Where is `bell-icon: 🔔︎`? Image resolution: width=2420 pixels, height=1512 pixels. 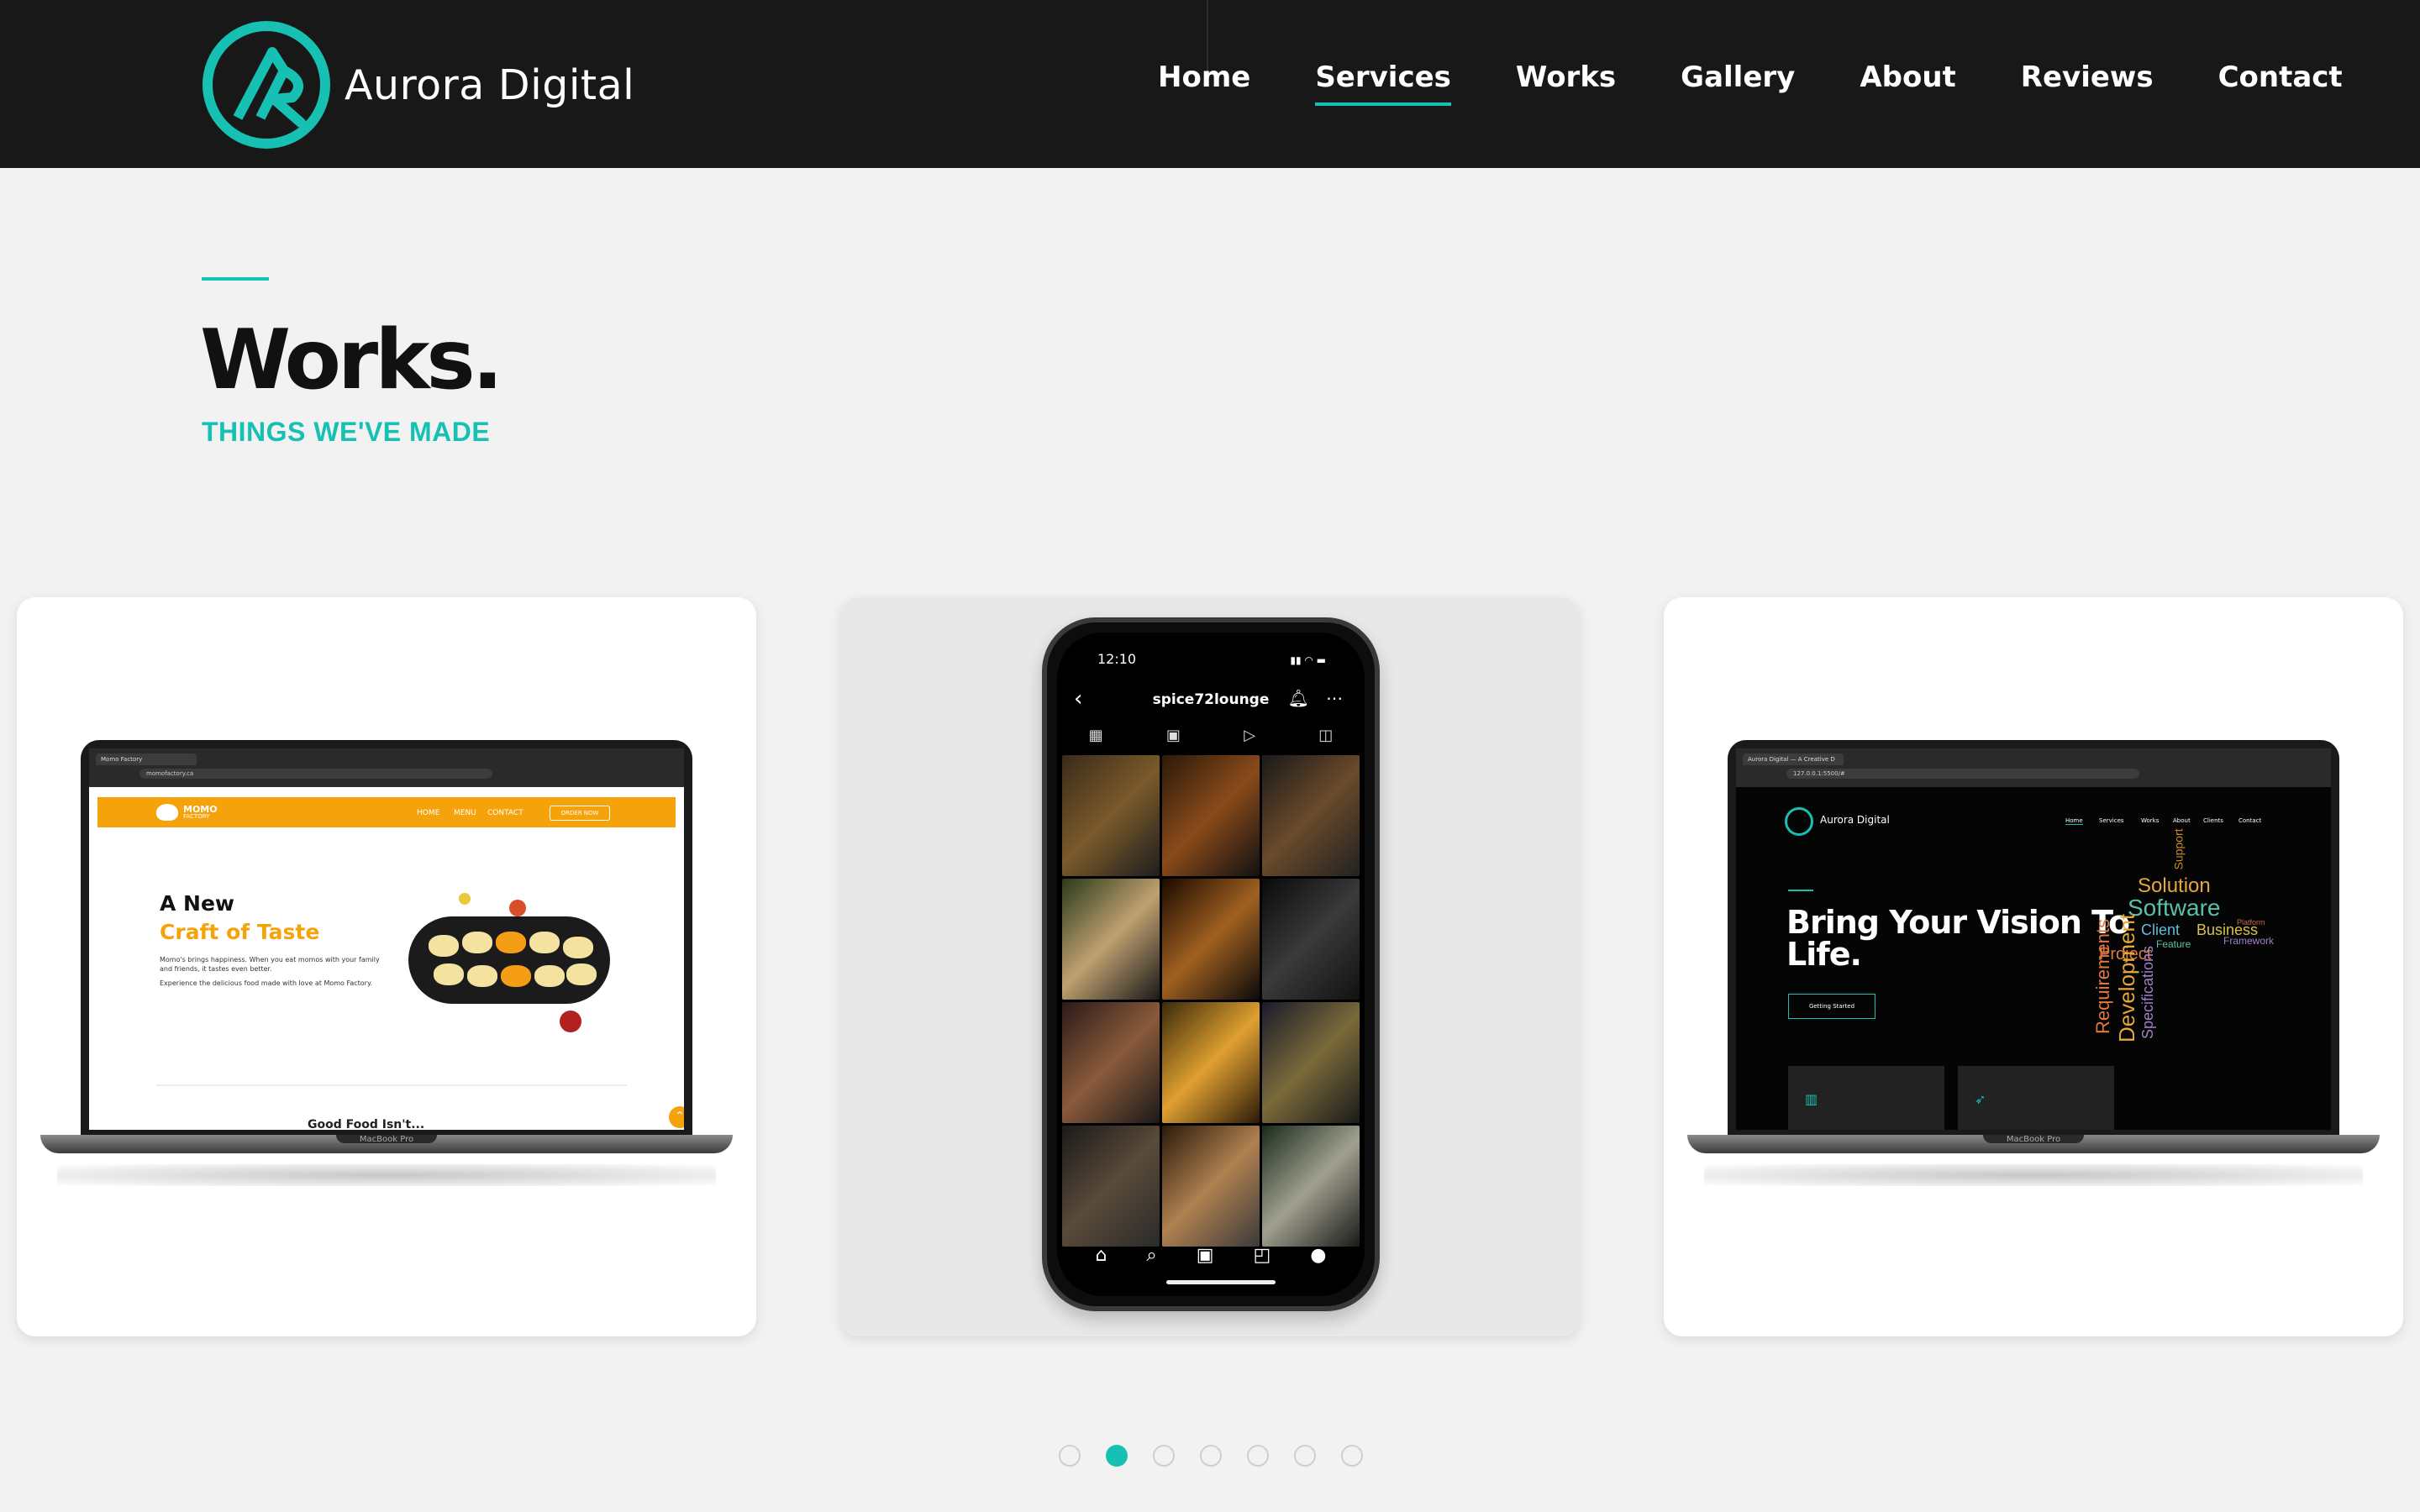 bell-icon: 🔔︎ is located at coordinates (1298, 698).